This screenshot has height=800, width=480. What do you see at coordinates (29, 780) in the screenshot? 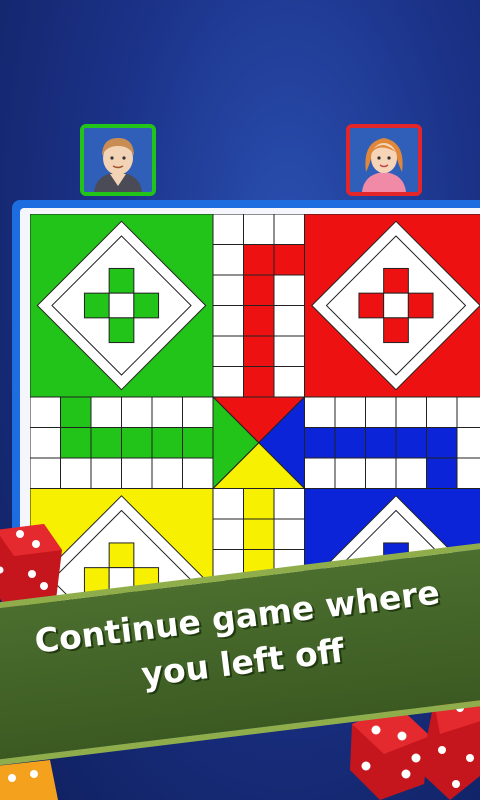
I see `dice-bottom-left-icon` at bounding box center [29, 780].